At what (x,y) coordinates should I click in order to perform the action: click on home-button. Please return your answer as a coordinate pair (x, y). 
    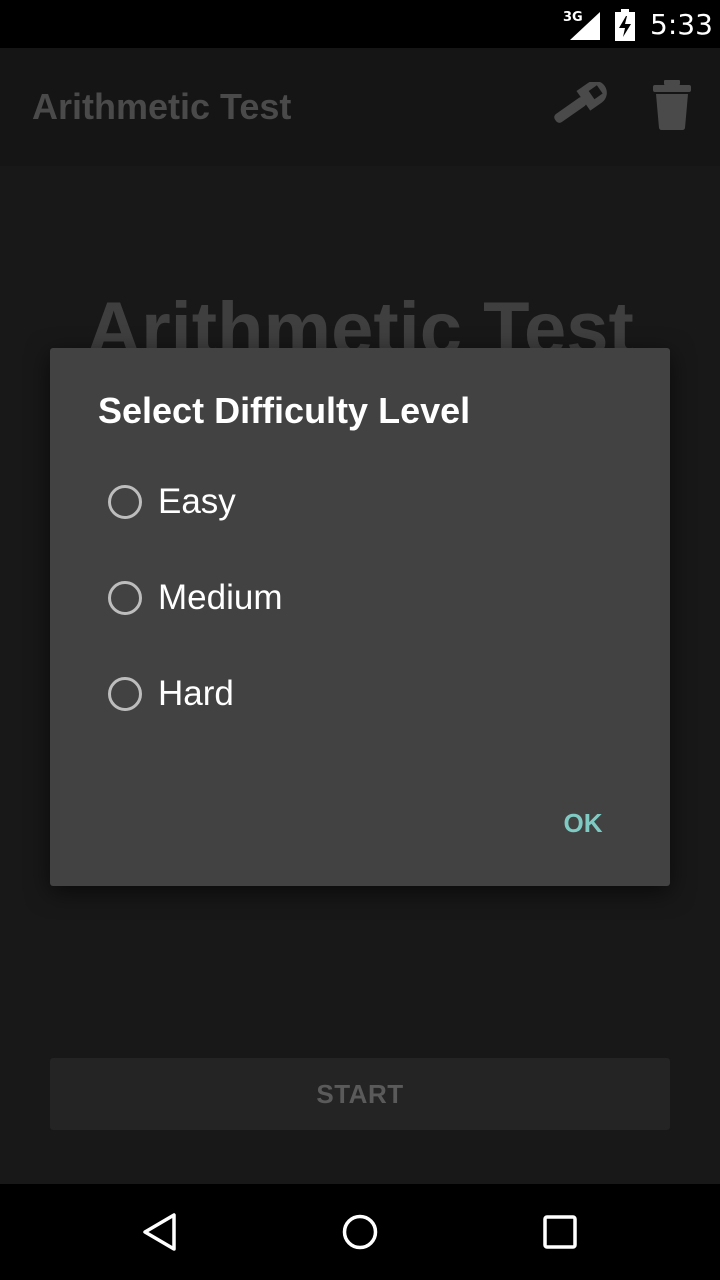
    Looking at the image, I should click on (360, 1232).